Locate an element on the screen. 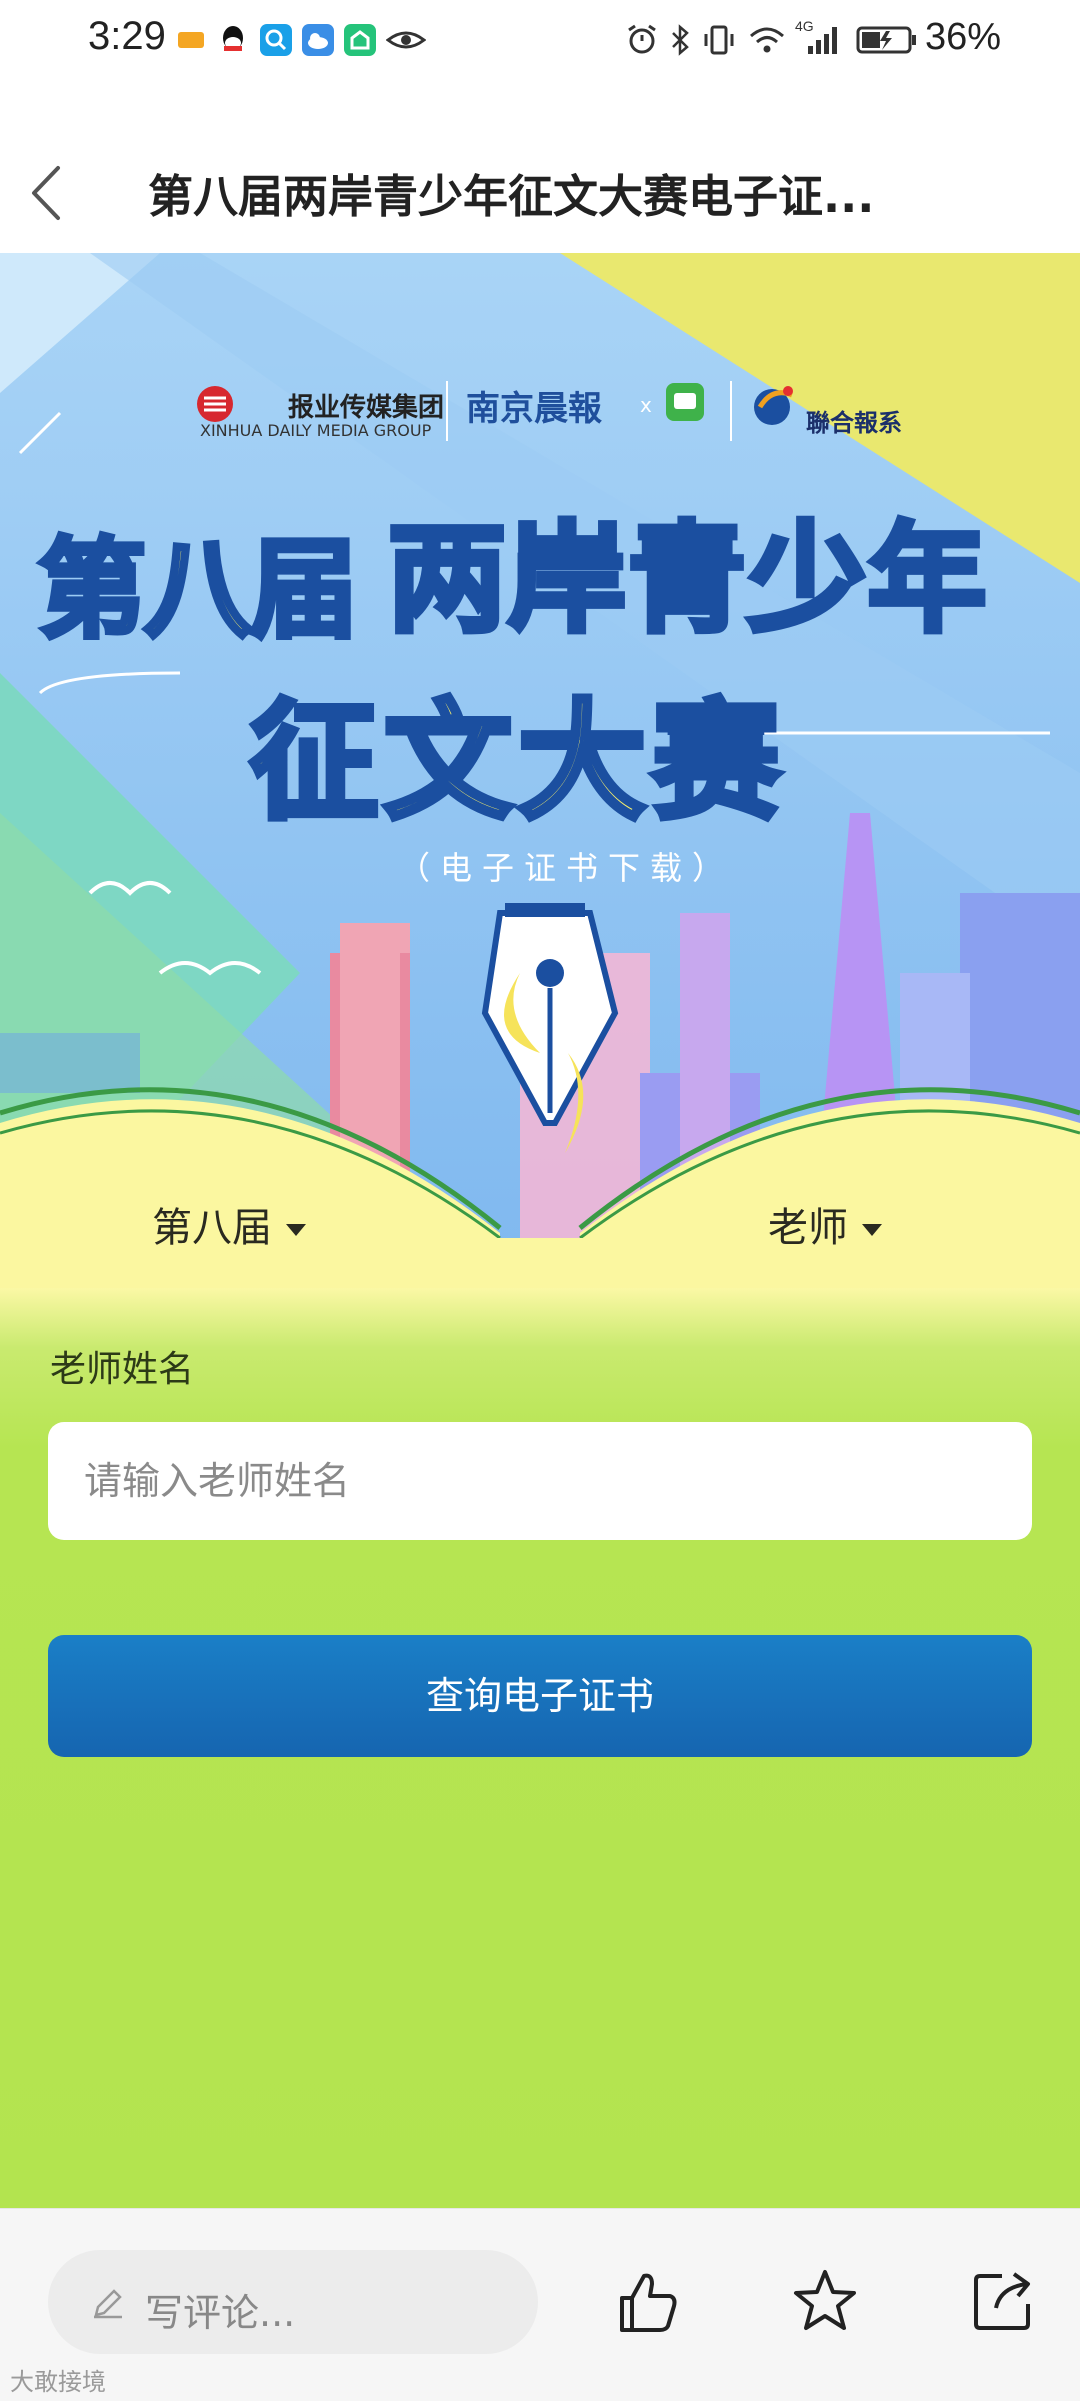 The height and width of the screenshot is (2401, 1080). cloud-app-icon is located at coordinates (318, 40).